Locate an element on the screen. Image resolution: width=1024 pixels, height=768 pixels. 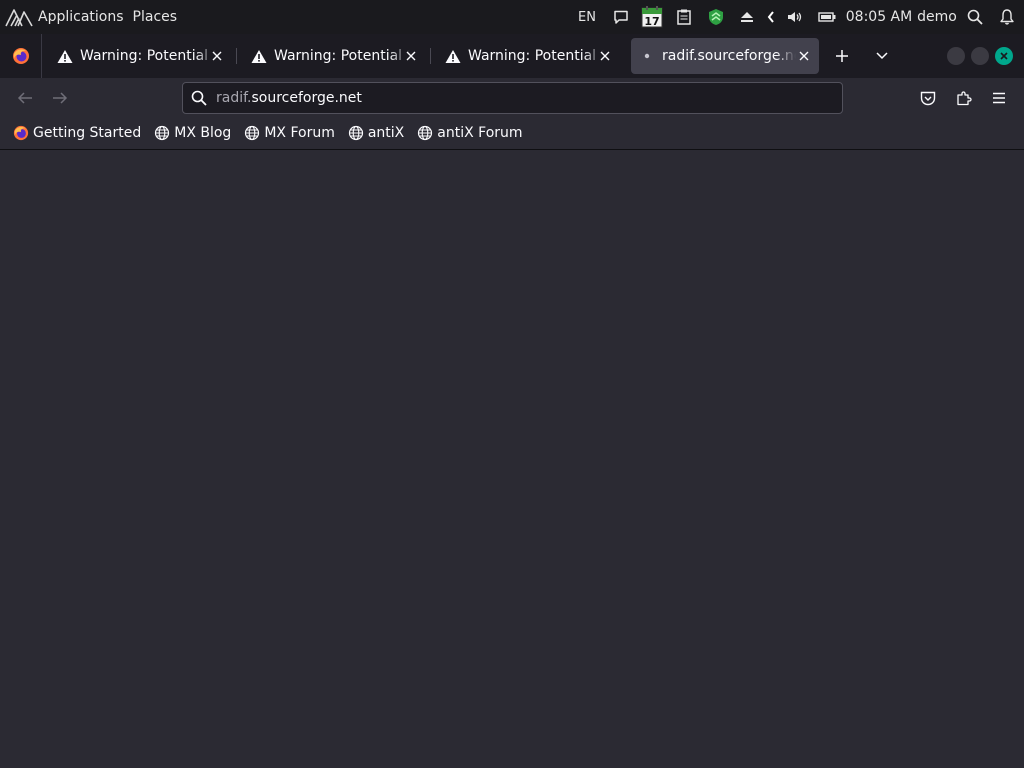
application-menu-button is located at coordinates (999, 98).